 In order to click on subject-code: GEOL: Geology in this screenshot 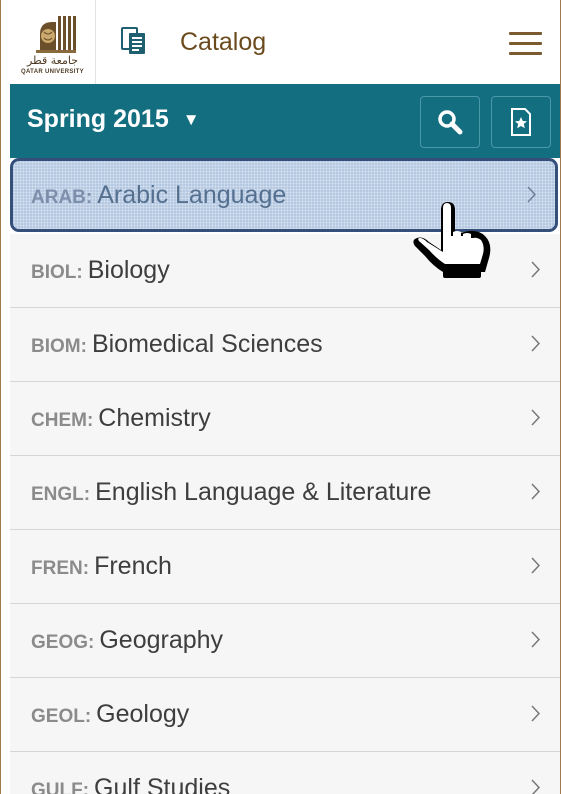, I will do `click(110, 714)`.